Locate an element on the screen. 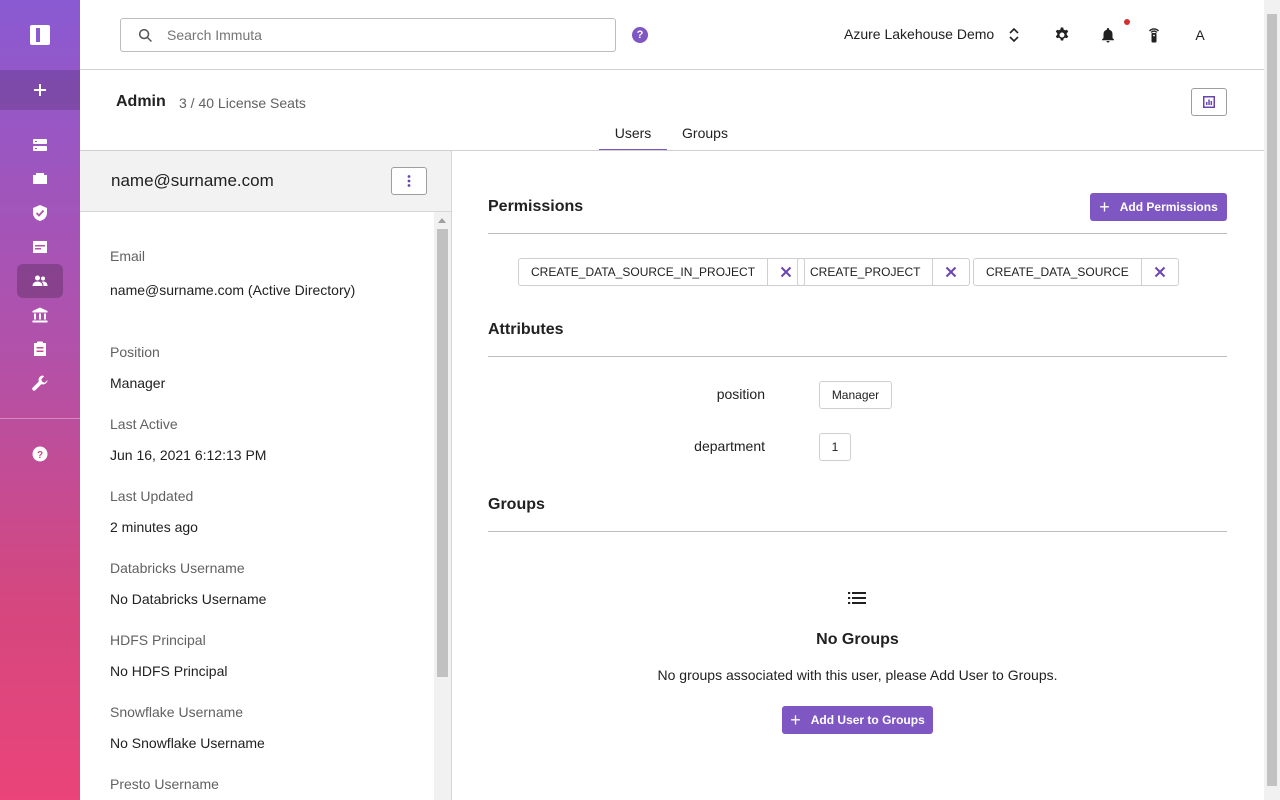  bell-icon is located at coordinates (1108, 35).